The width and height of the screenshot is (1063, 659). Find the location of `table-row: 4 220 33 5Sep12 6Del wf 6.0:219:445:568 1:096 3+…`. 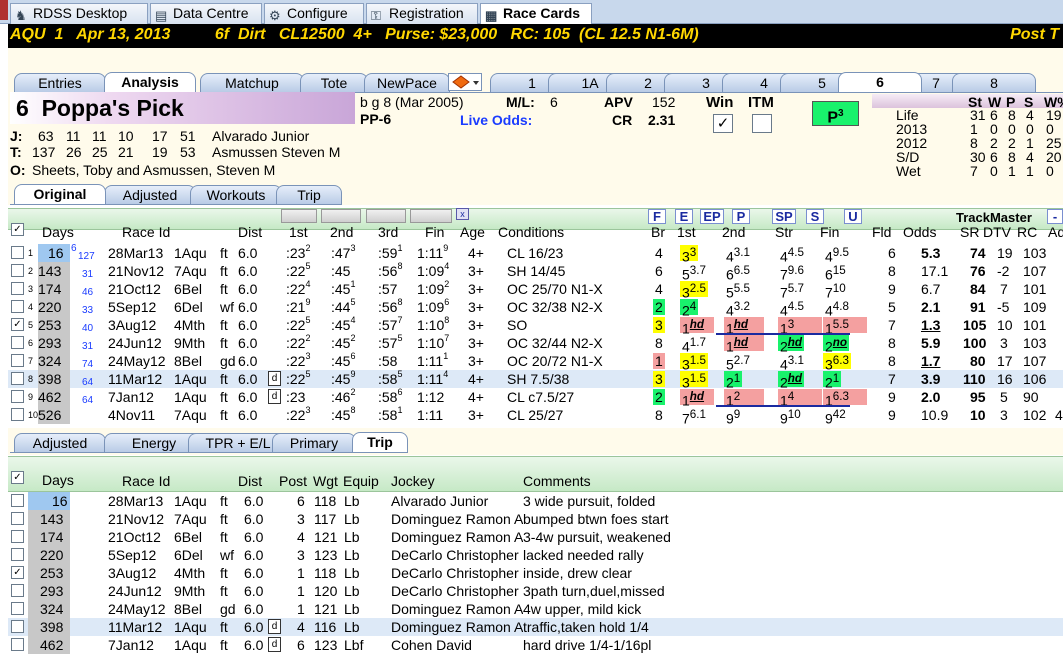

table-row: 4 220 33 5Sep12 6Del wf 6.0:219:445:568 1:096 3+… is located at coordinates (535, 308).